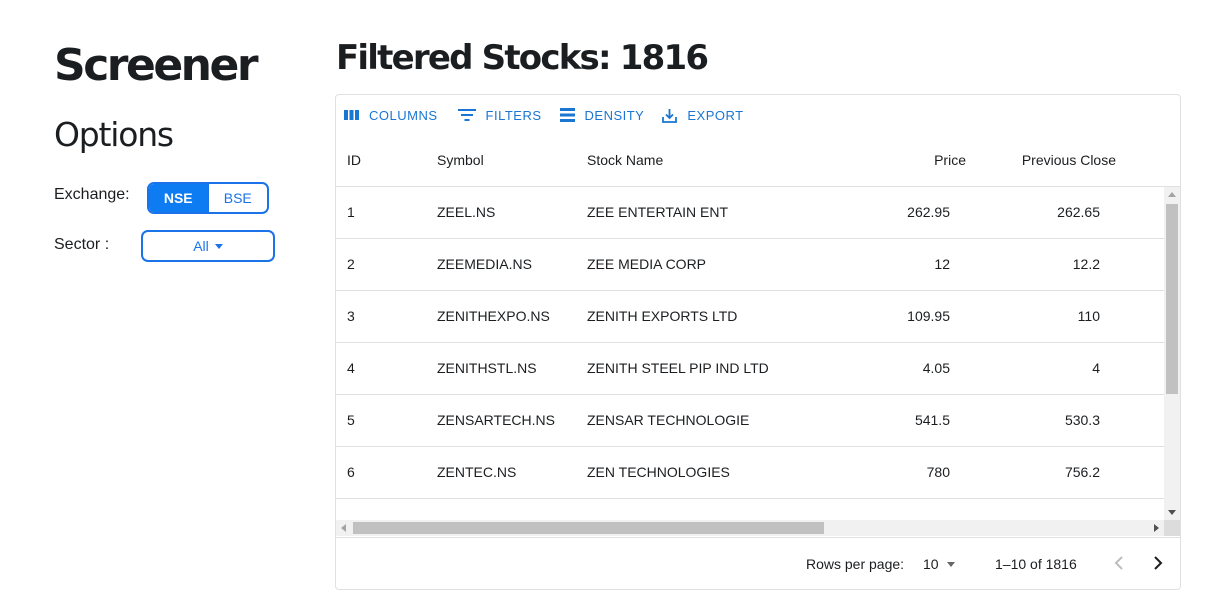  I want to click on cell-symbol: ZENSARTECH.NS, so click(496, 420).